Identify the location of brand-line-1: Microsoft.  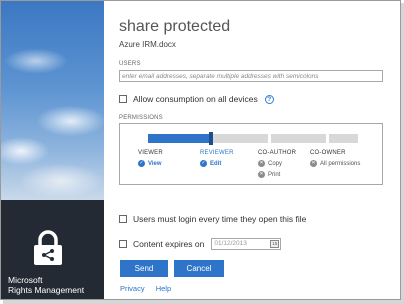
(25, 280).